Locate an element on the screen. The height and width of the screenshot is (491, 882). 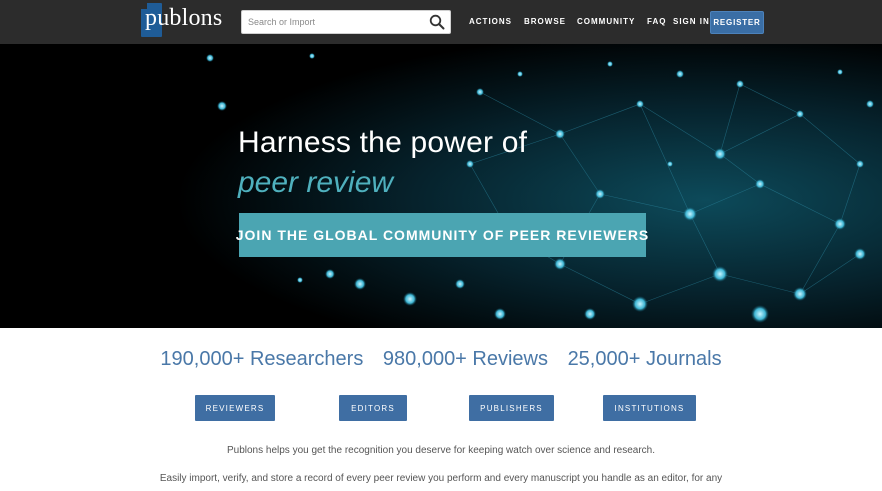
logo-text: publons is located at coordinates (184, 18).